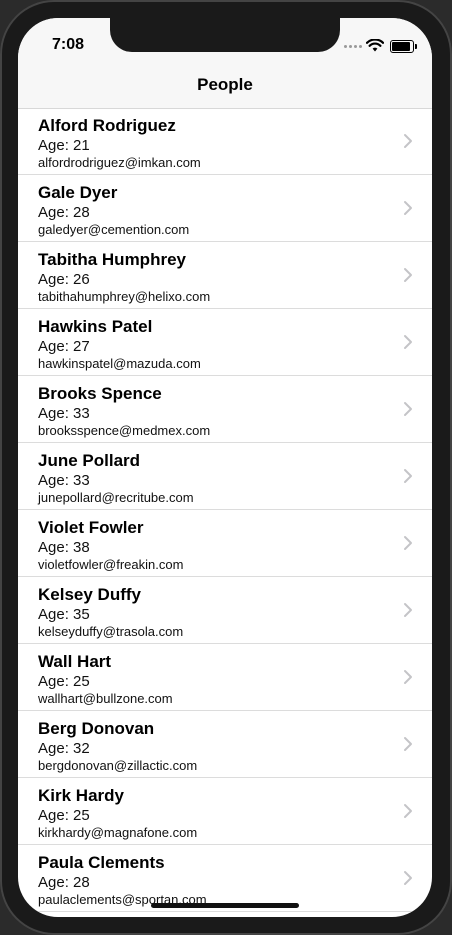  What do you see at coordinates (96, 728) in the screenshot?
I see `person-name: Berg Donovan` at bounding box center [96, 728].